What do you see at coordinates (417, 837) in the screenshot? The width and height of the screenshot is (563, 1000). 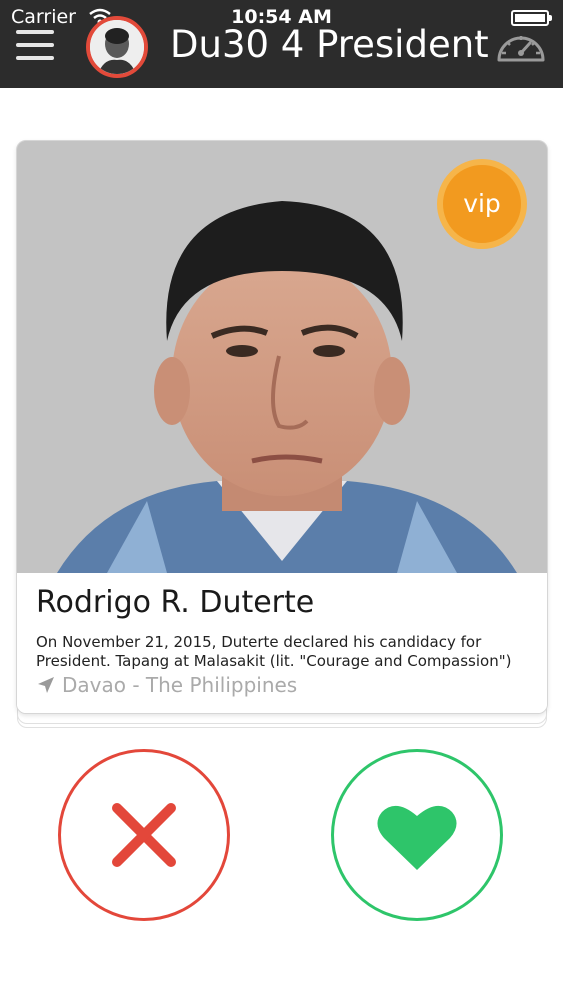 I see `heart-icon` at bounding box center [417, 837].